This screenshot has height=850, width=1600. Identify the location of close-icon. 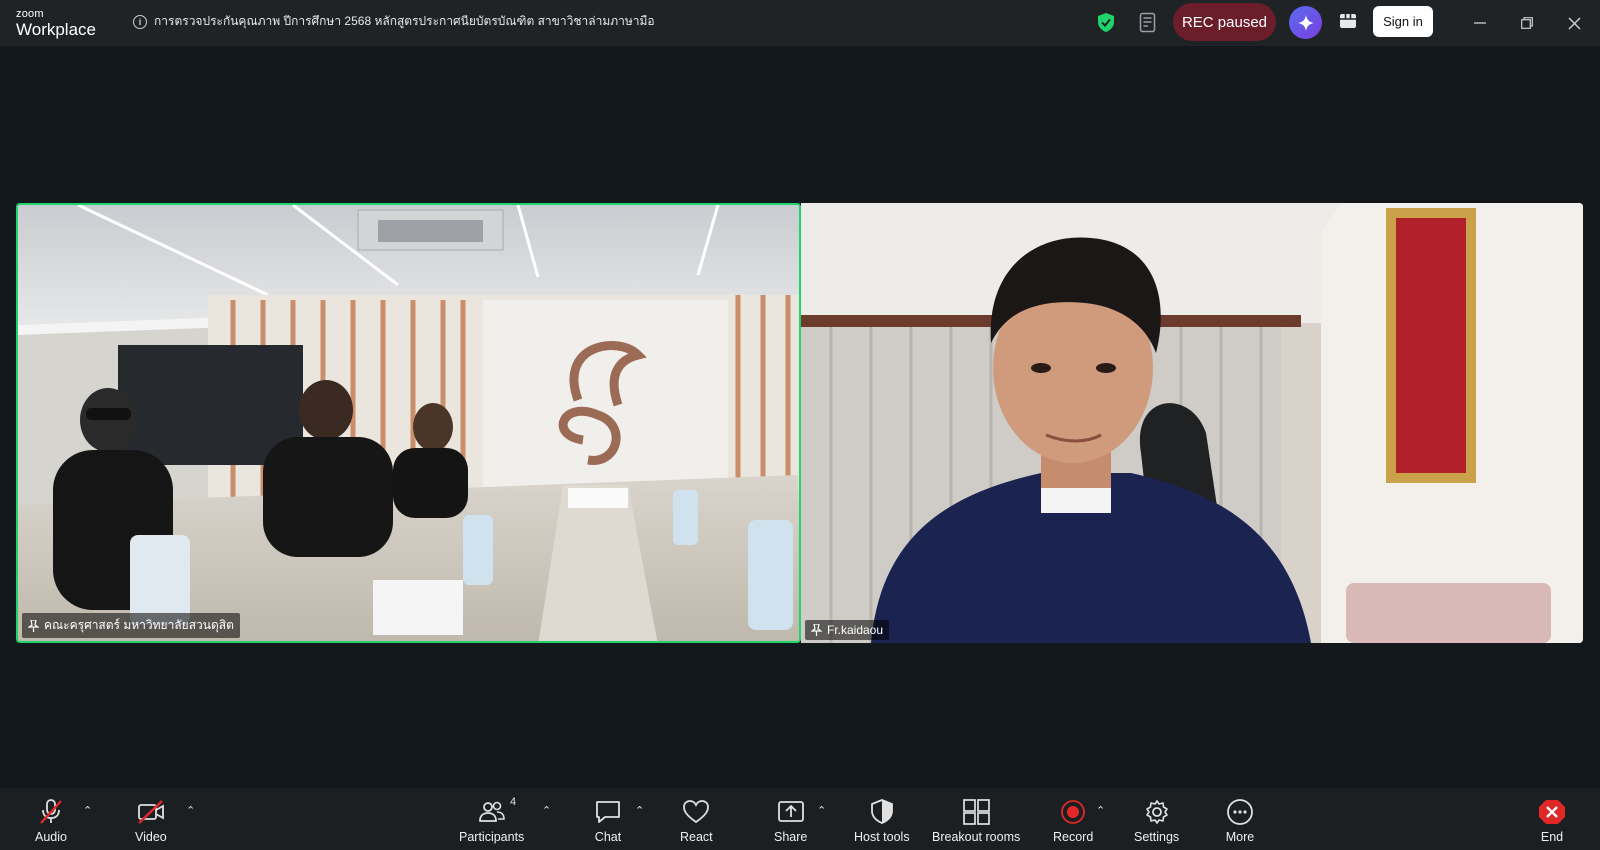
(1574, 23).